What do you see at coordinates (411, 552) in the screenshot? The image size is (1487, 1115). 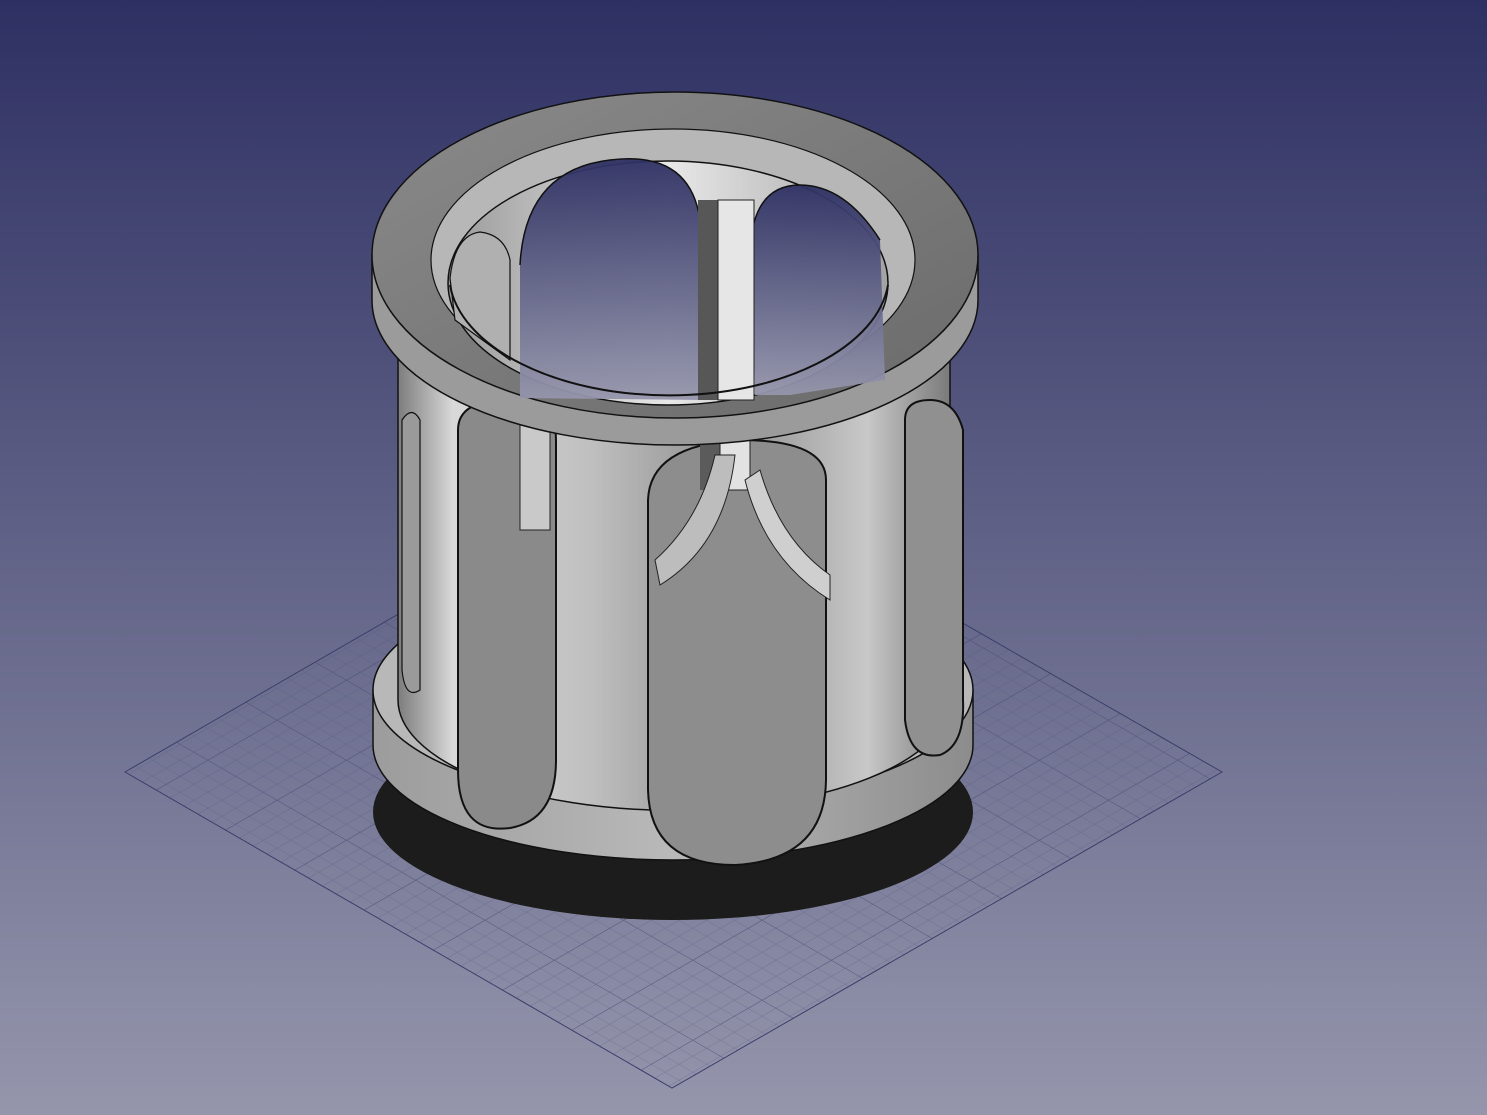 I see `window-slot-far-left` at bounding box center [411, 552].